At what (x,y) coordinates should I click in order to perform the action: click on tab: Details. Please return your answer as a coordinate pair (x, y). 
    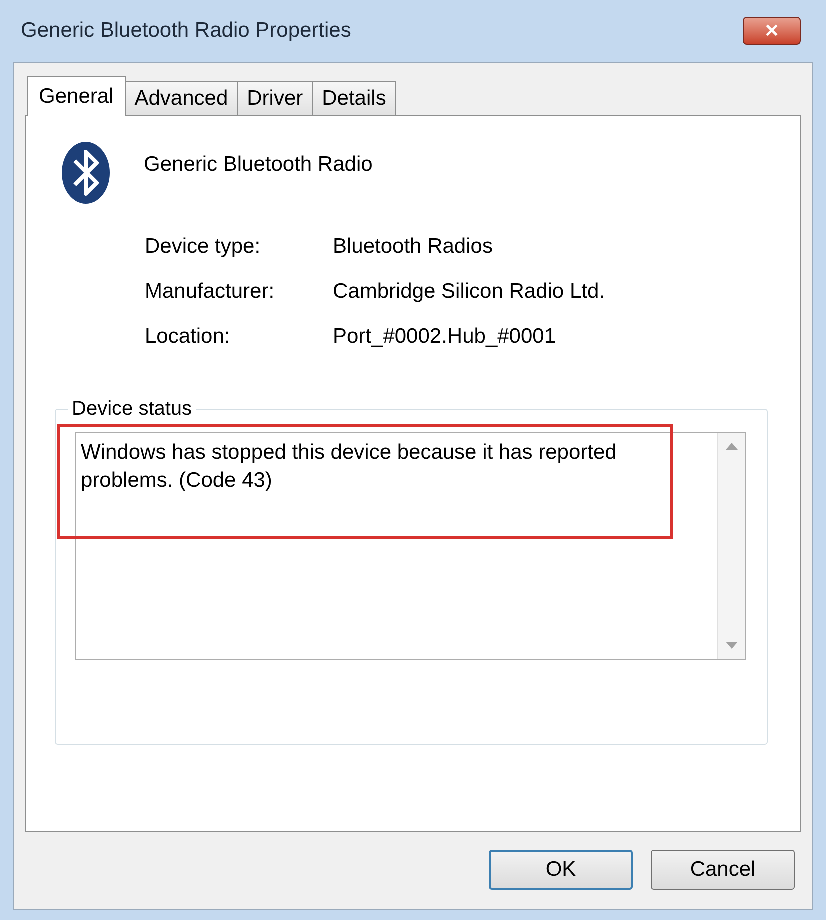
    Looking at the image, I should click on (354, 98).